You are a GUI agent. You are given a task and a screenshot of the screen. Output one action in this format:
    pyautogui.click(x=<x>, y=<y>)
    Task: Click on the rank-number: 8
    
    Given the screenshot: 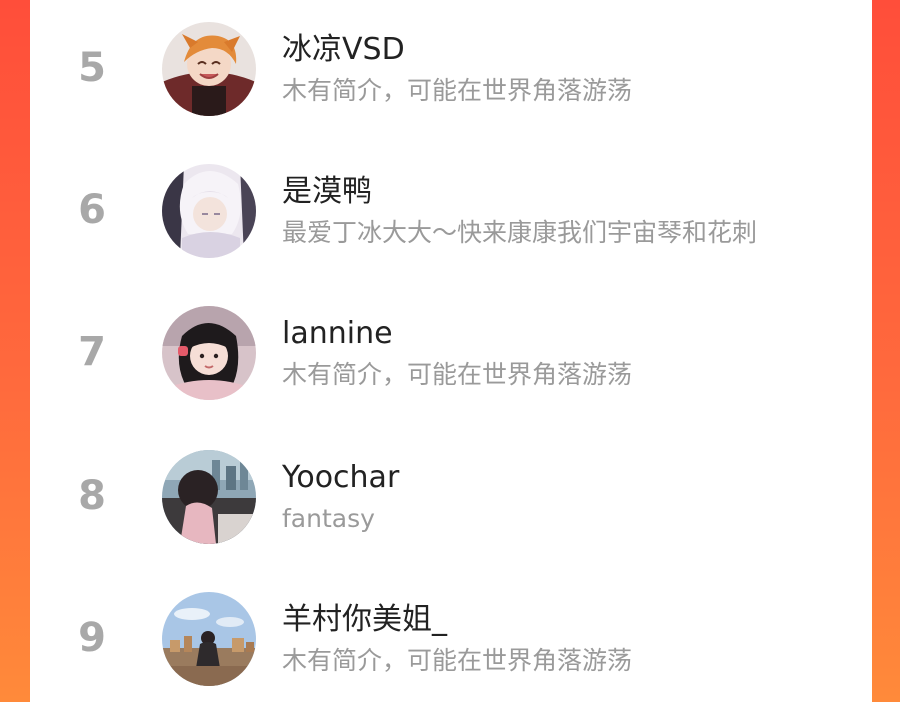 What is the action you would take?
    pyautogui.click(x=92, y=496)
    